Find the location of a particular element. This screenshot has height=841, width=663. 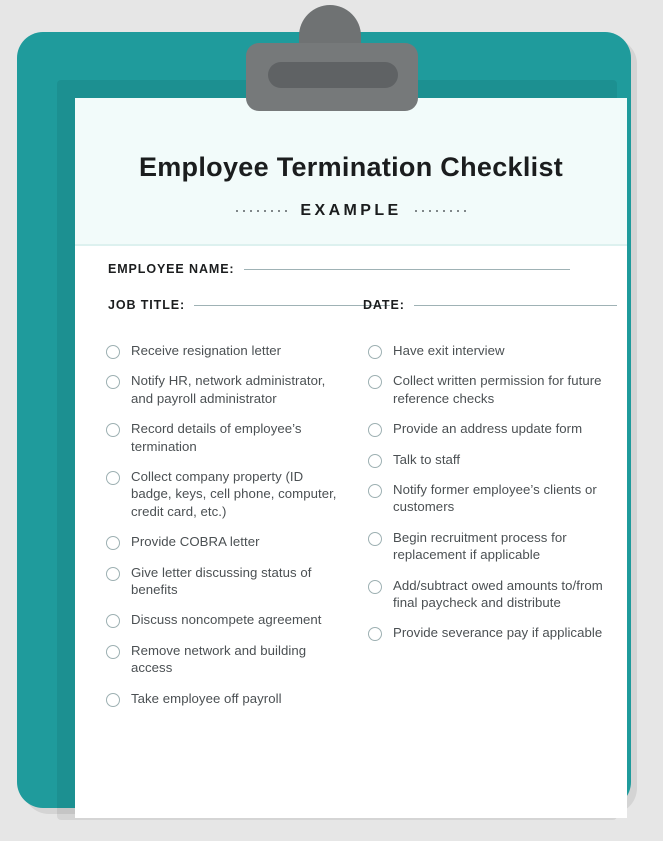

checklist-item-label: Provide an address update form is located at coordinates (488, 429).